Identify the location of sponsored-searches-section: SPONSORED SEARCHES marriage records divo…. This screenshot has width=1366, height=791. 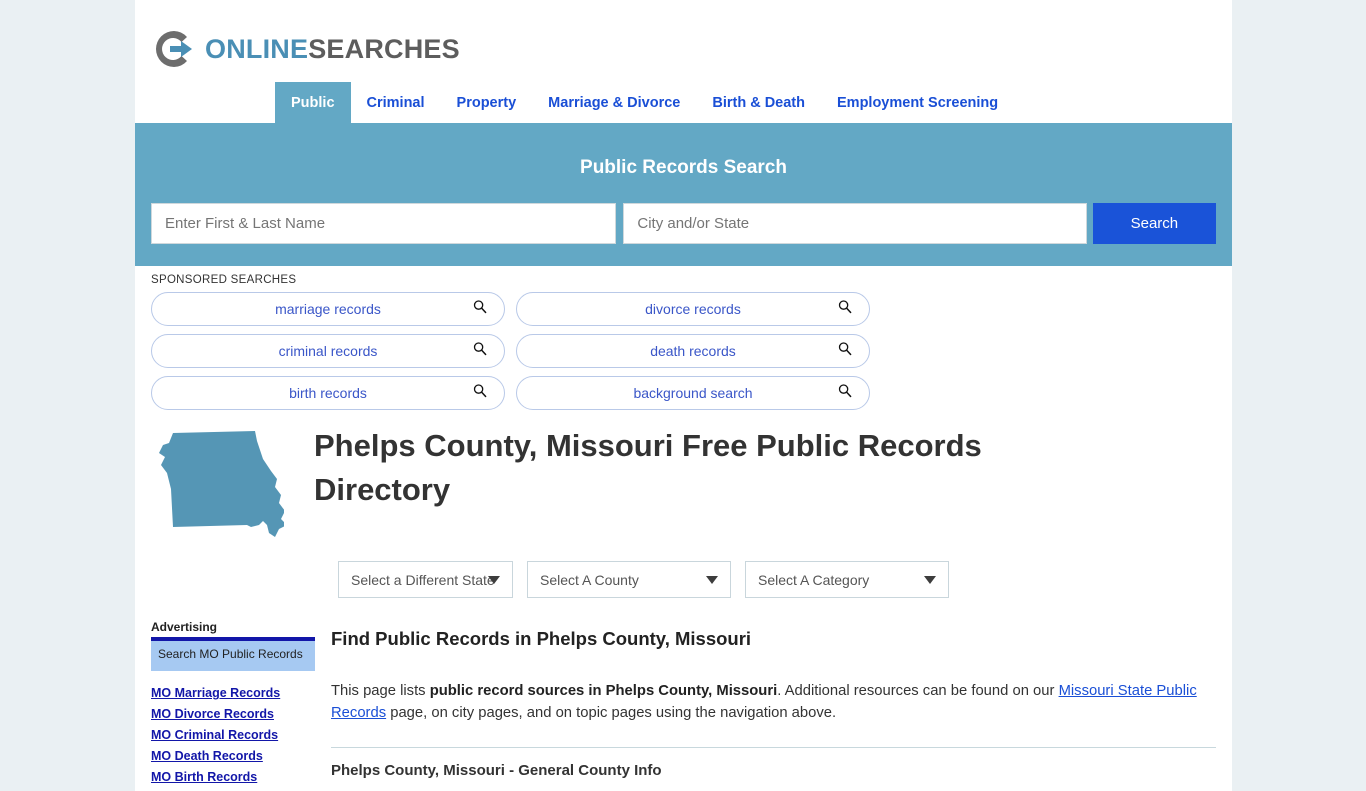
(683, 338).